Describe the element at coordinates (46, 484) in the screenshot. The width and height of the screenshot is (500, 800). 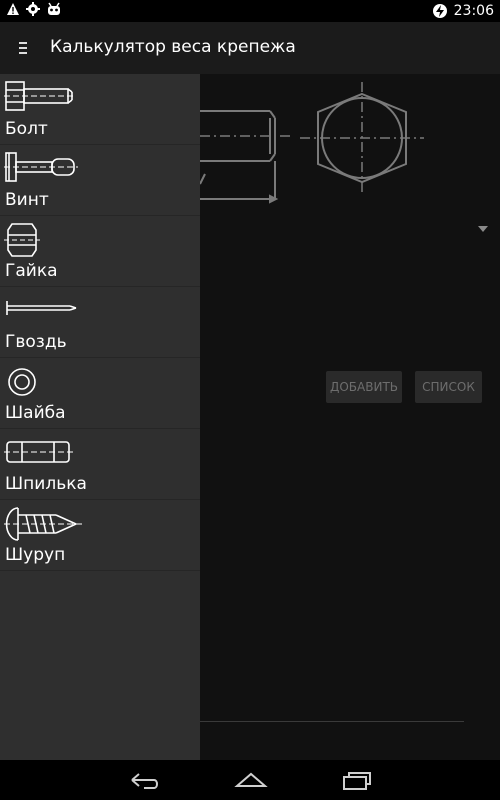
I see `drawer-item-label: Шпилька` at that location.